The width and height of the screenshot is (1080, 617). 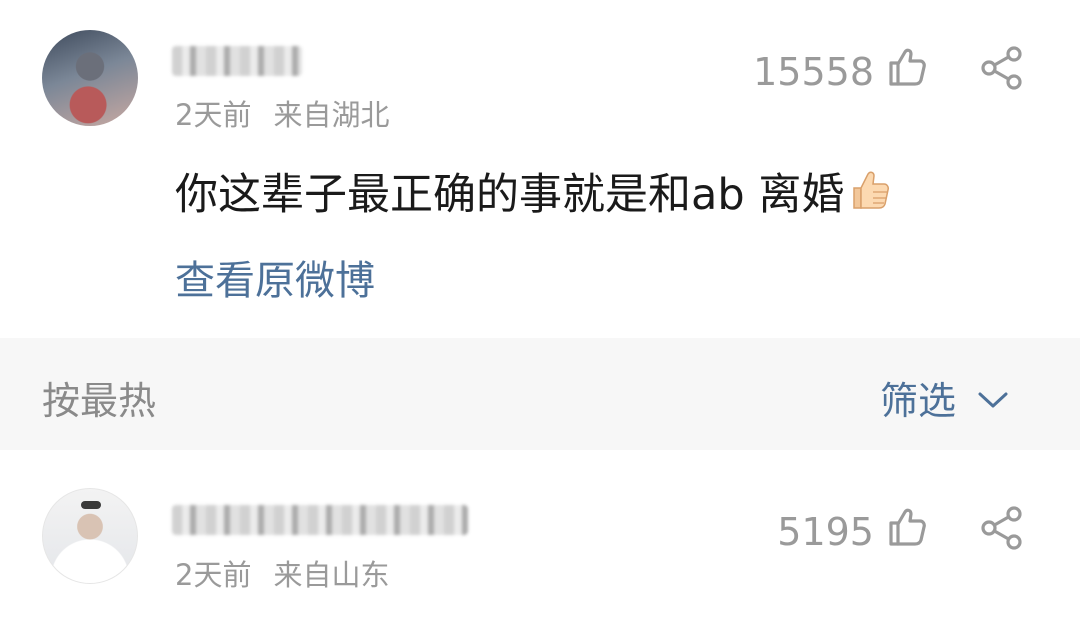 What do you see at coordinates (99, 397) in the screenshot?
I see `sort-by-hot: 按最热` at bounding box center [99, 397].